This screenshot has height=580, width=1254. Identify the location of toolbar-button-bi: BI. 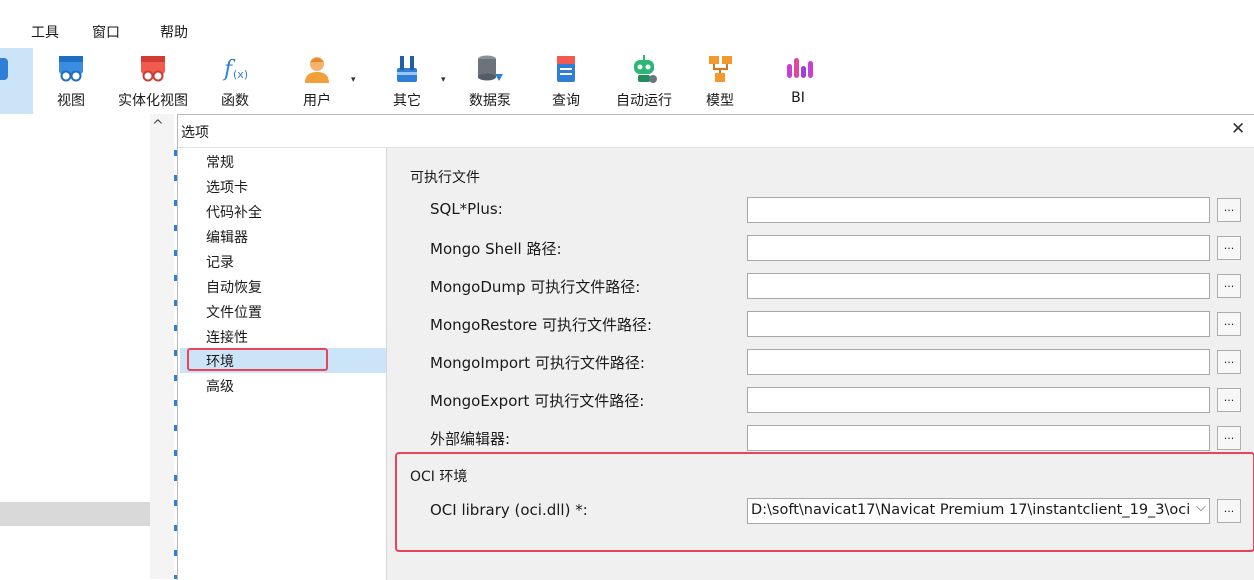
(798, 81).